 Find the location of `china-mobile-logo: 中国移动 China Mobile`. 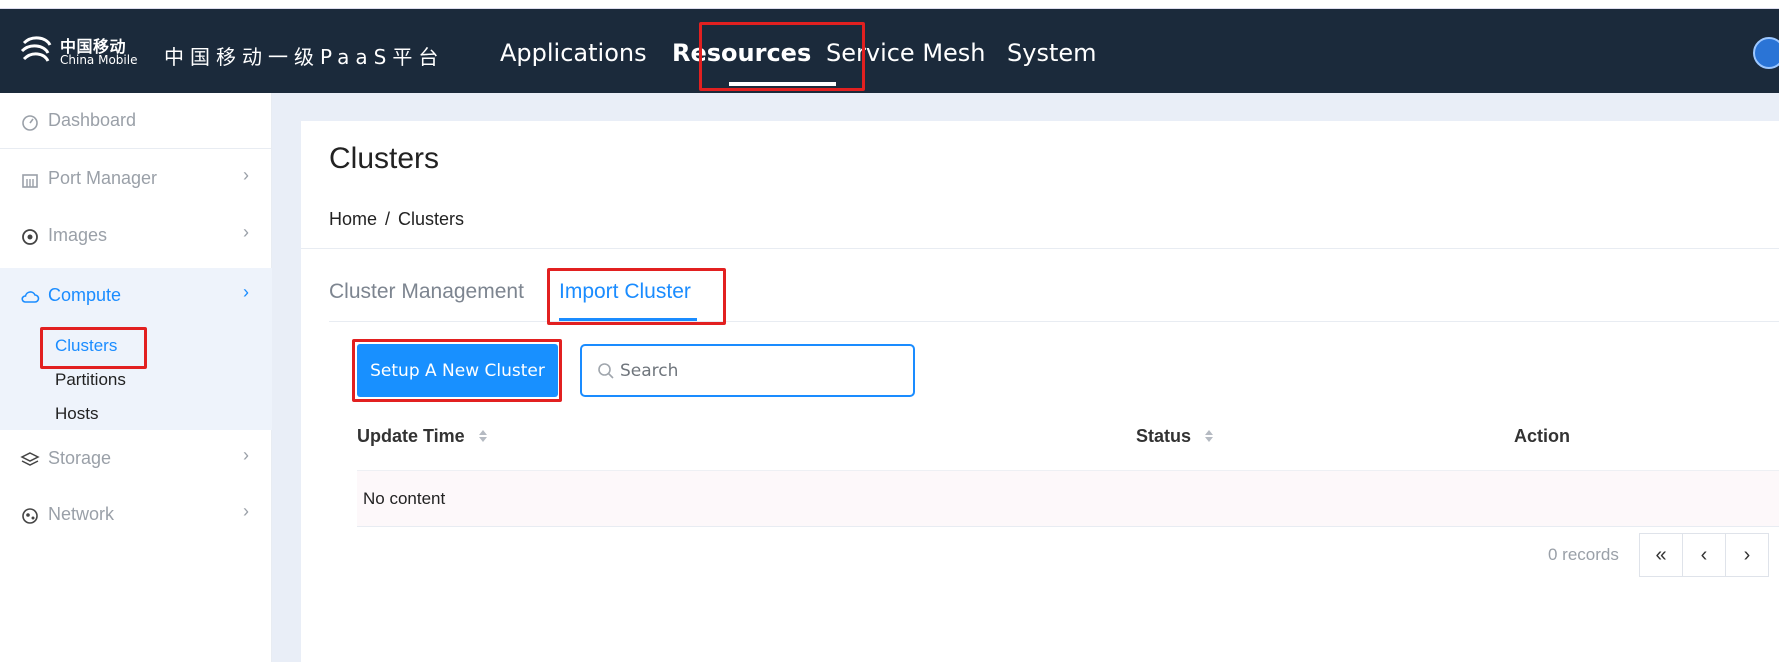

china-mobile-logo: 中国移动 China Mobile is located at coordinates (78, 53).